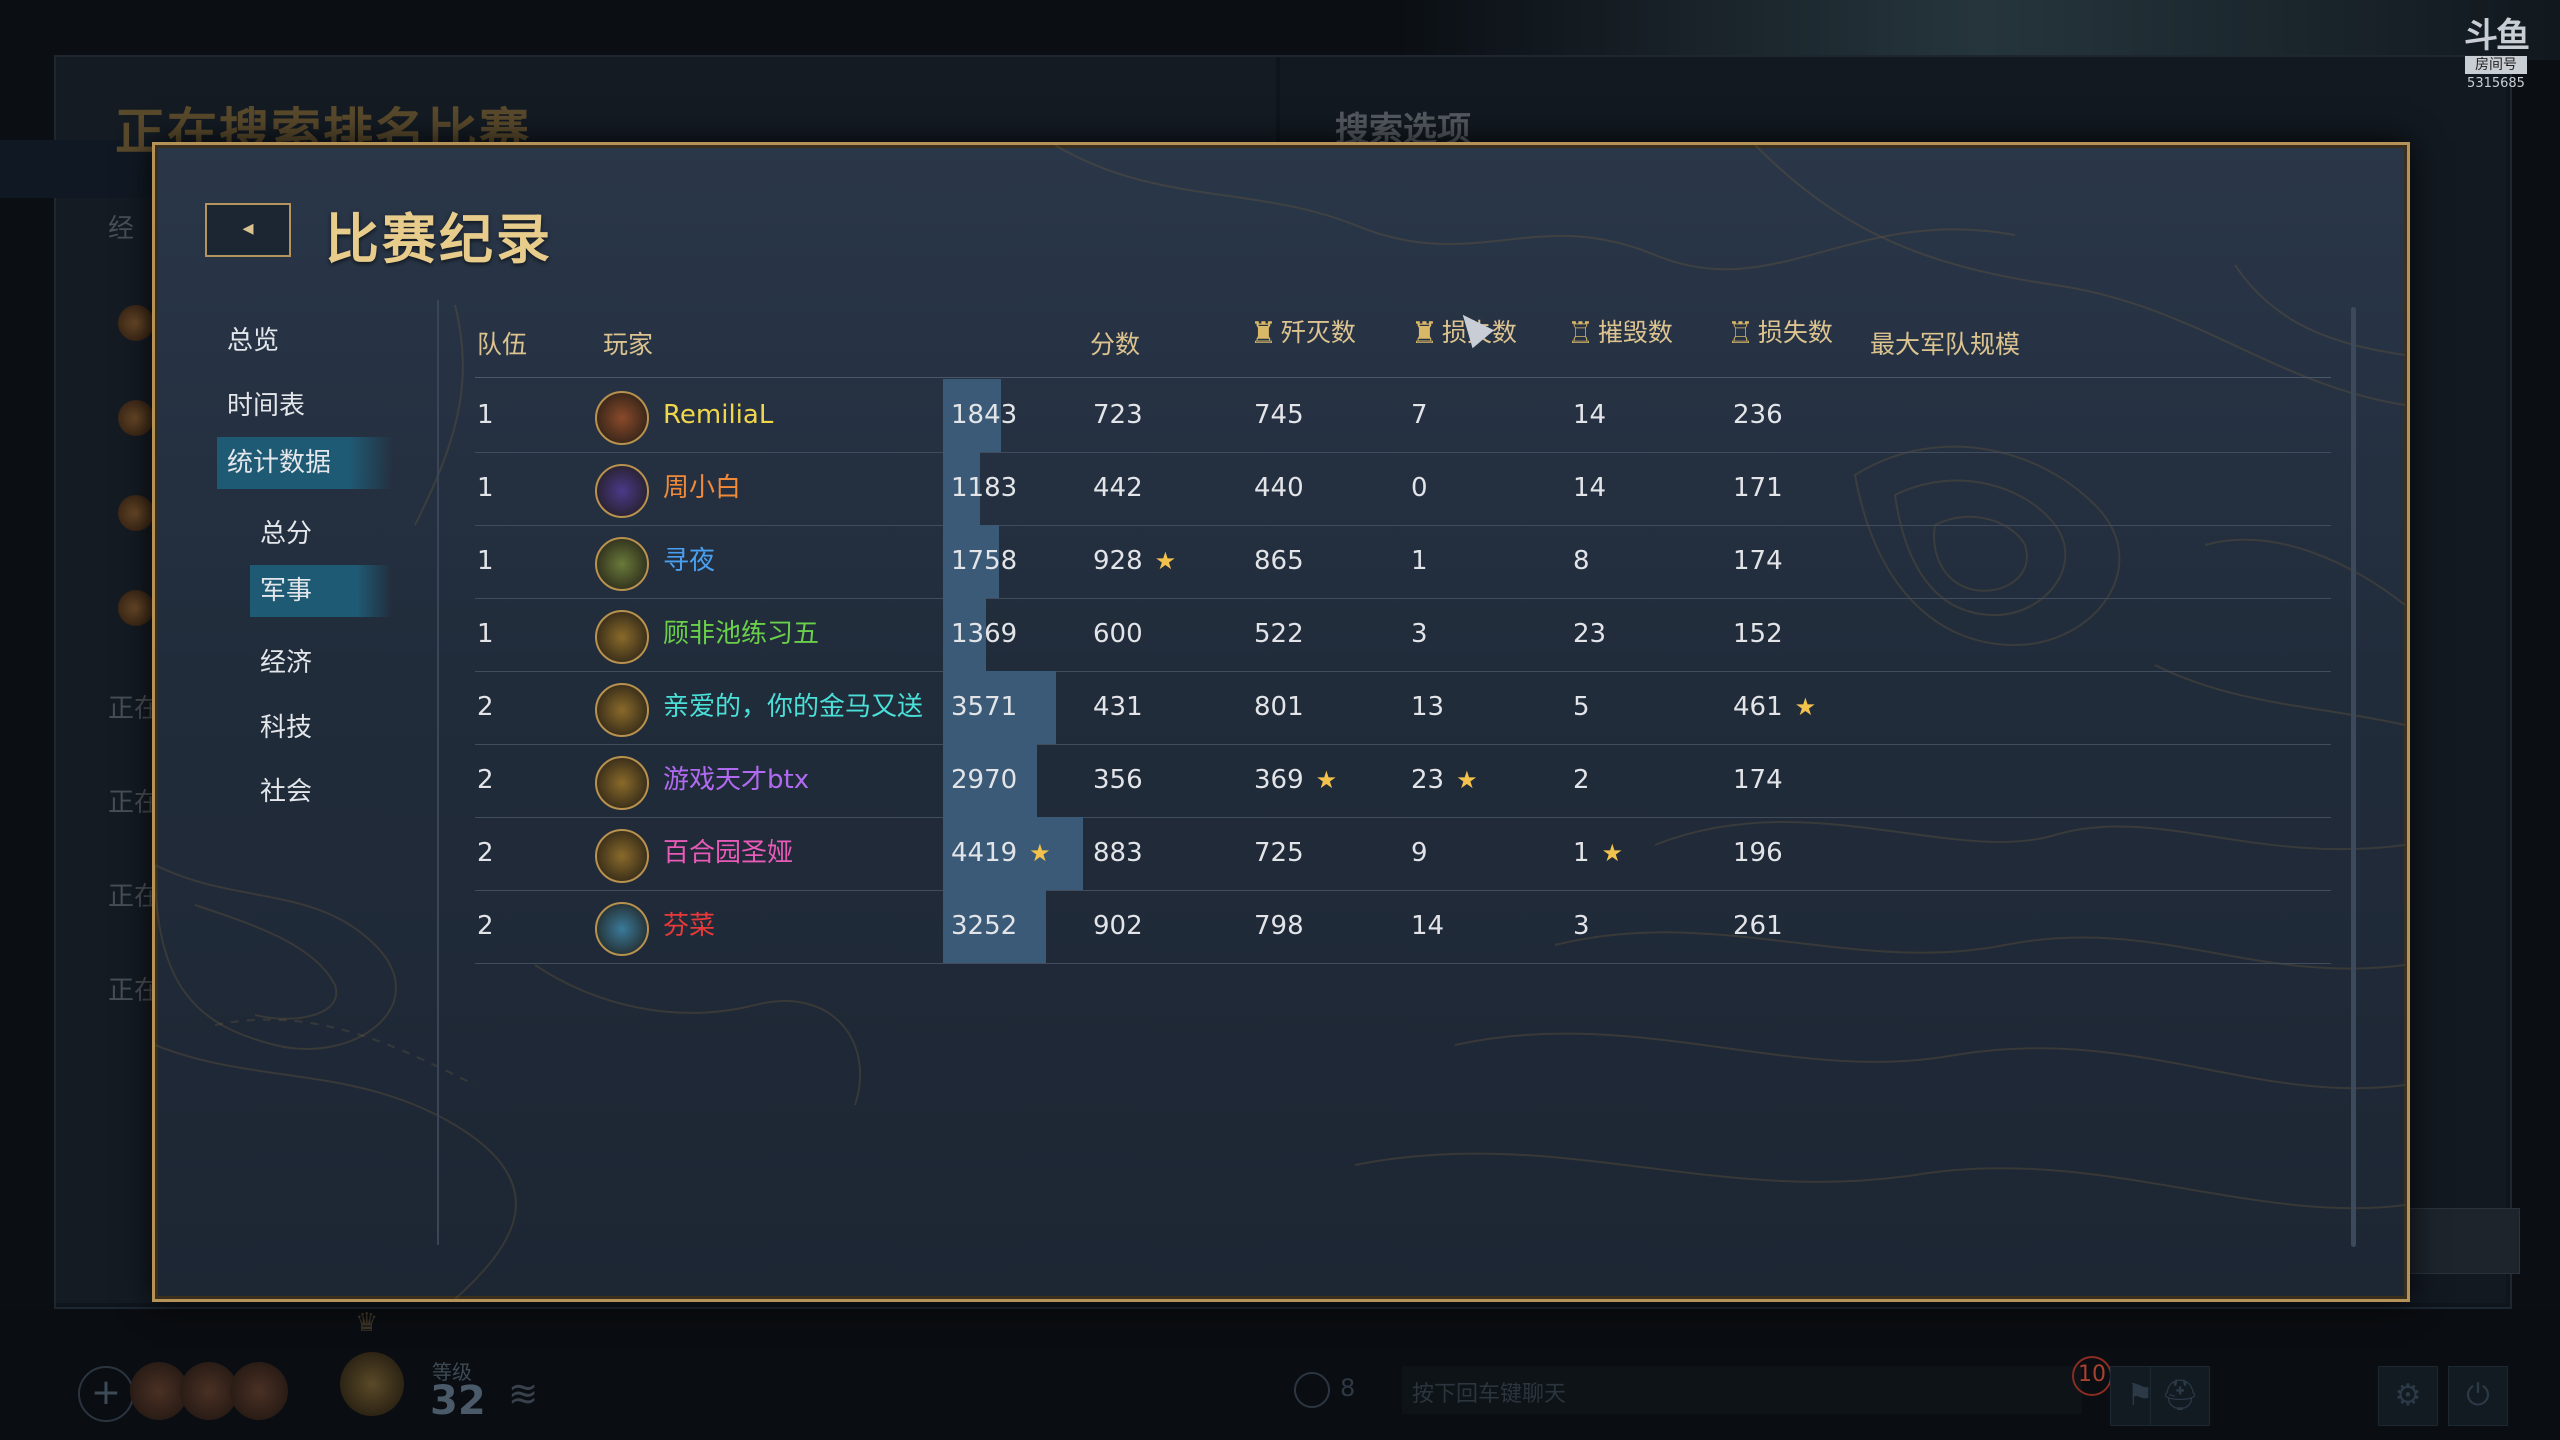 Image resolution: width=2560 pixels, height=1440 pixels. Describe the element at coordinates (1279, 926) in the screenshot. I see `losses-cell-value: 798` at that location.